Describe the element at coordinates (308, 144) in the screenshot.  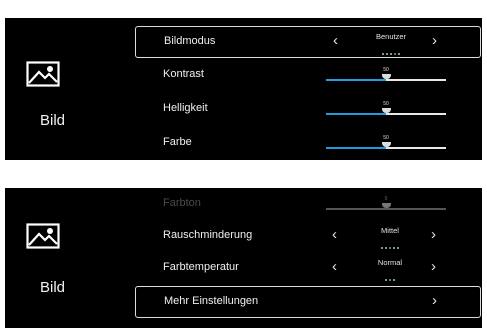
I see `color-row: Farbe 50` at that location.